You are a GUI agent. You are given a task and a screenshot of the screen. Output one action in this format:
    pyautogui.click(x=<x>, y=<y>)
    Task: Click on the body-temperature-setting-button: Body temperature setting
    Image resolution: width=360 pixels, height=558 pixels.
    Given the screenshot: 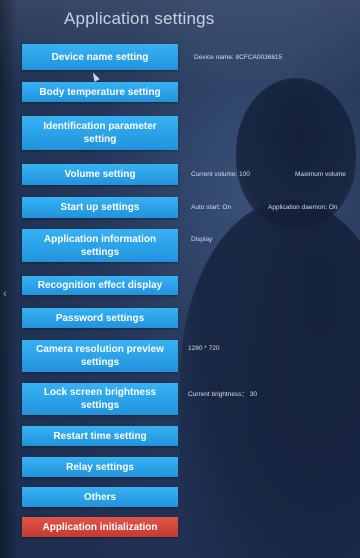 What is the action you would take?
    pyautogui.click(x=100, y=92)
    